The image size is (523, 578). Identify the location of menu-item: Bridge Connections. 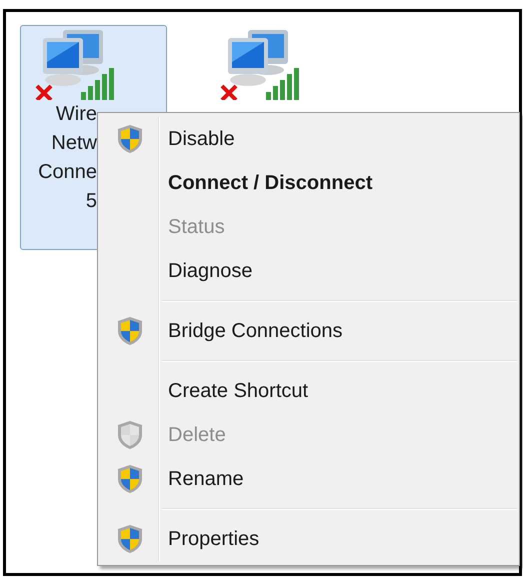
(308, 331).